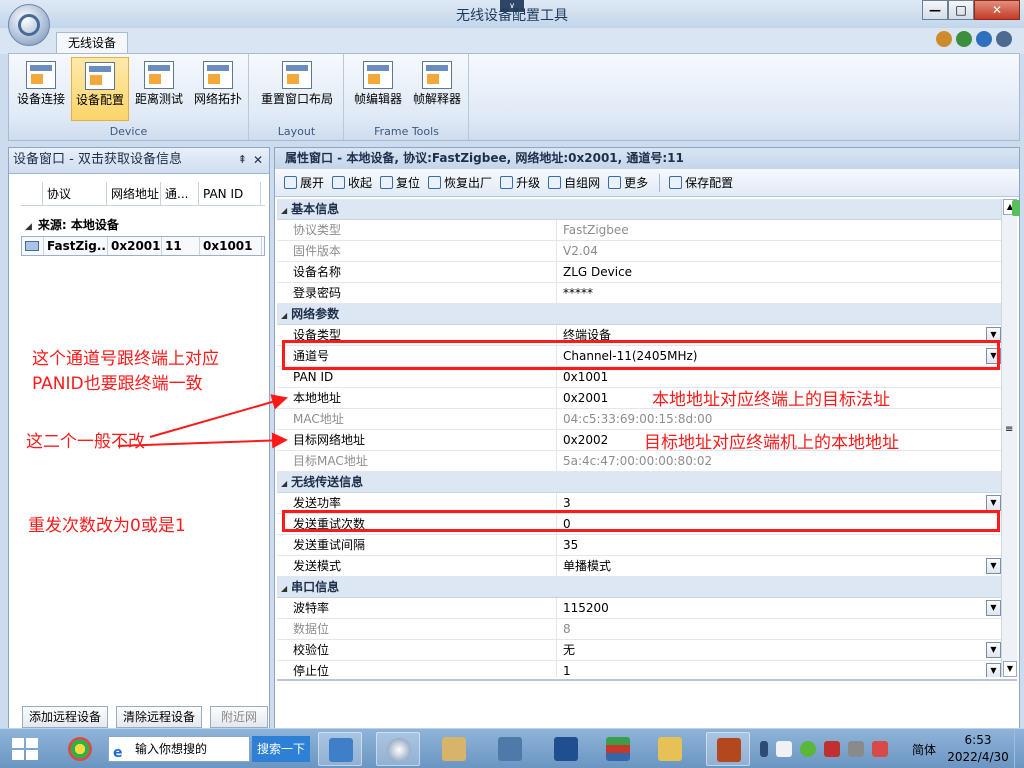  Describe the element at coordinates (218, 416) in the screenshot. I see `annotation-arrow-local` at that location.